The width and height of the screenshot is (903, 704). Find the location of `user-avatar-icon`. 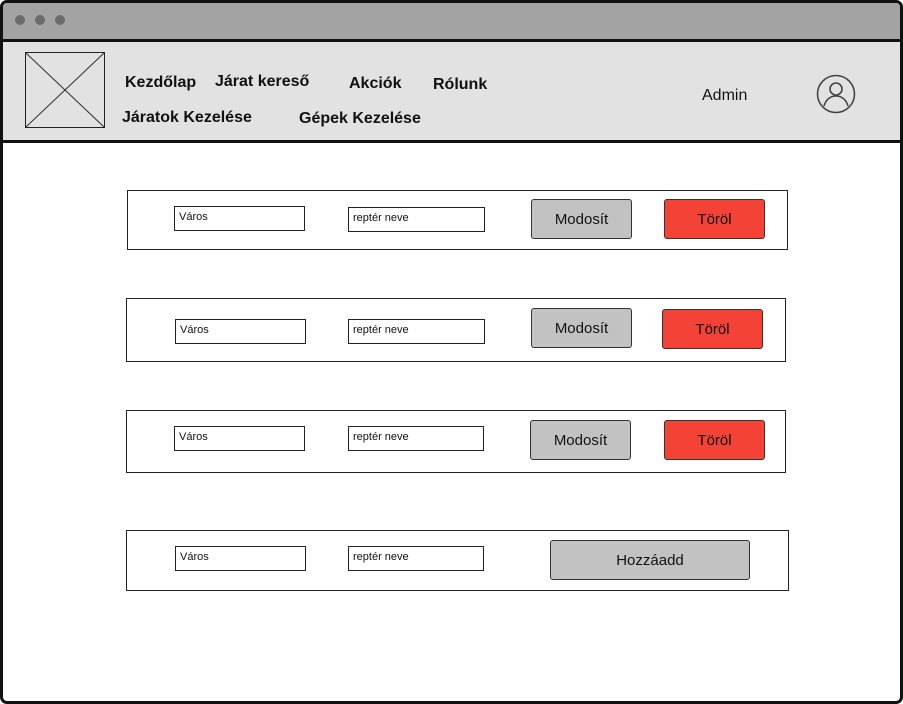

user-avatar-icon is located at coordinates (836, 96).